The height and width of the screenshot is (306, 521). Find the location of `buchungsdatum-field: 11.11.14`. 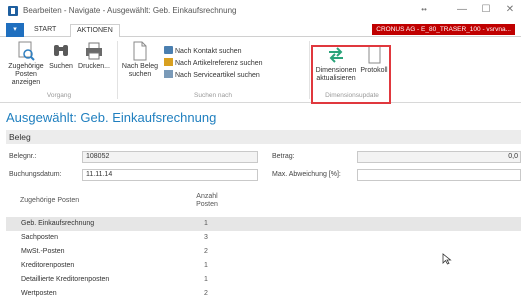

buchungsdatum-field: 11.11.14 is located at coordinates (170, 175).